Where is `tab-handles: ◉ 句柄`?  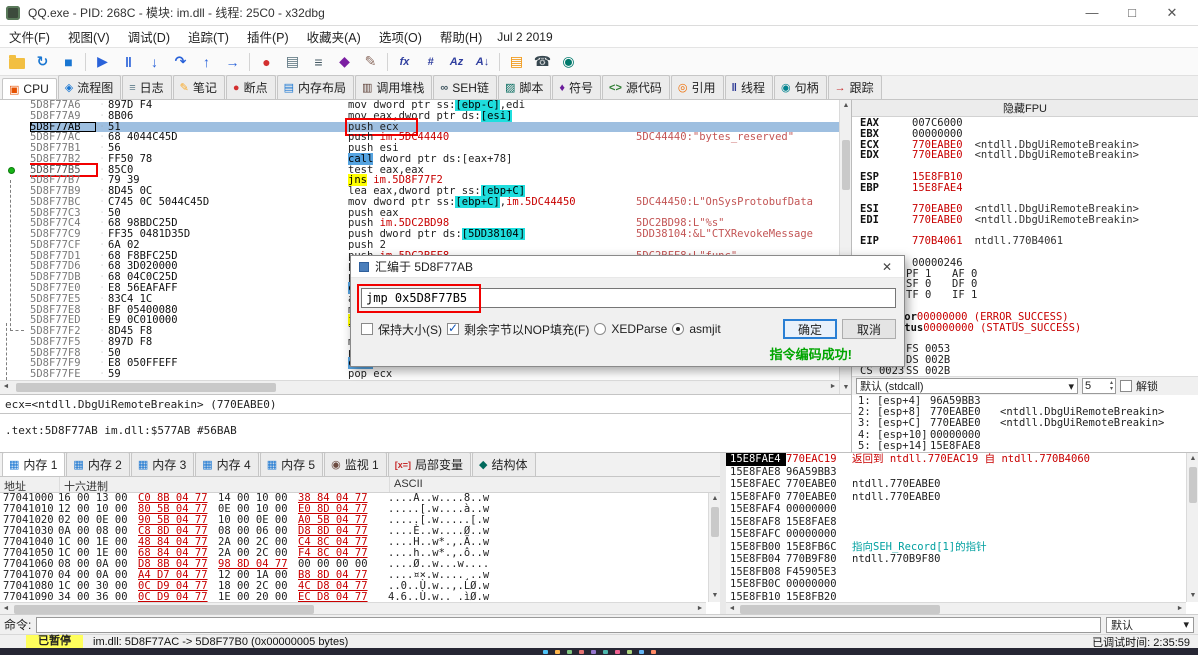
tab-handles: ◉ 句柄 is located at coordinates (800, 87).